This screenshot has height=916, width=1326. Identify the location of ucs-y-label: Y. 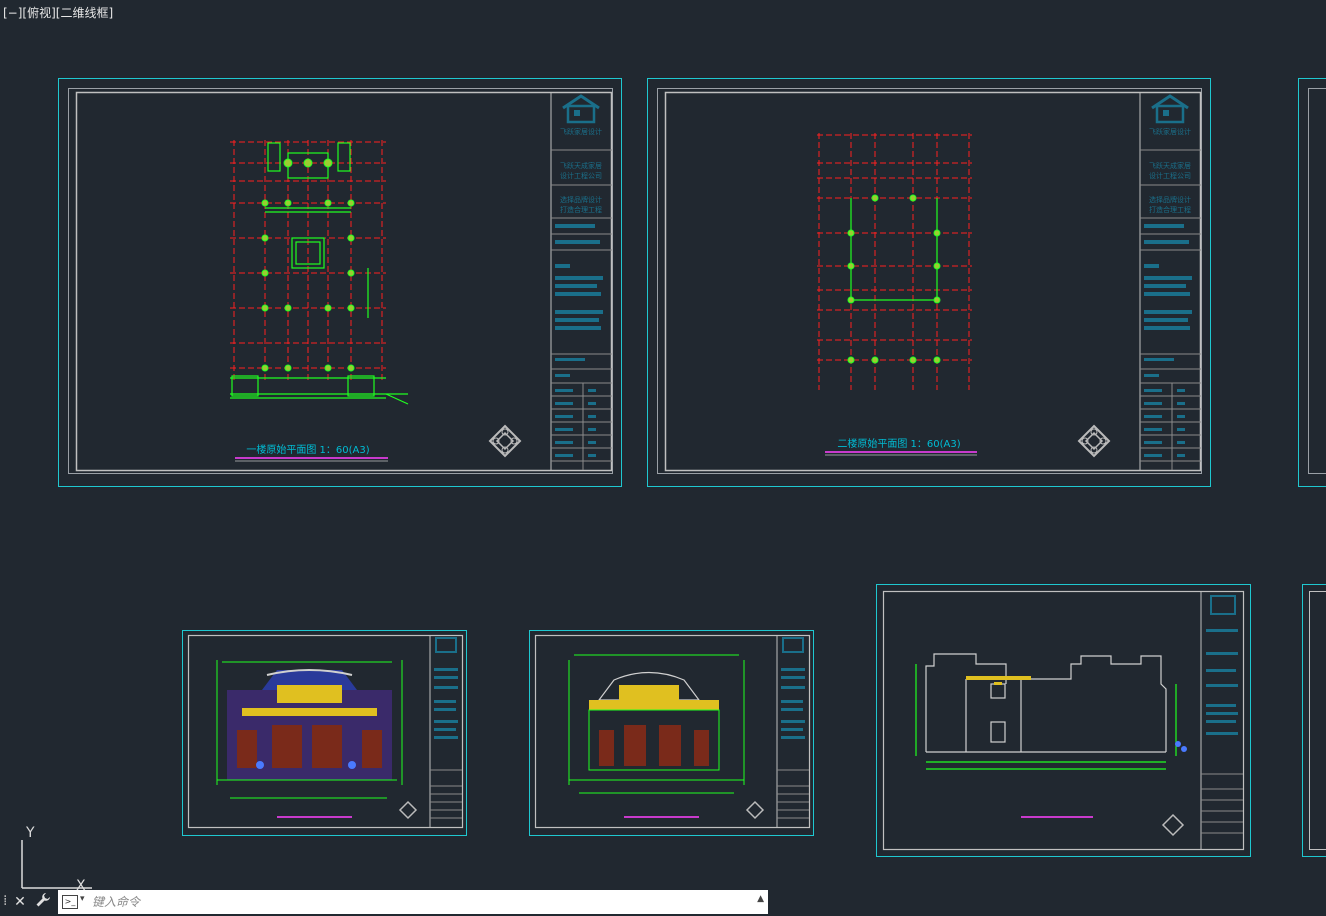
(30, 833).